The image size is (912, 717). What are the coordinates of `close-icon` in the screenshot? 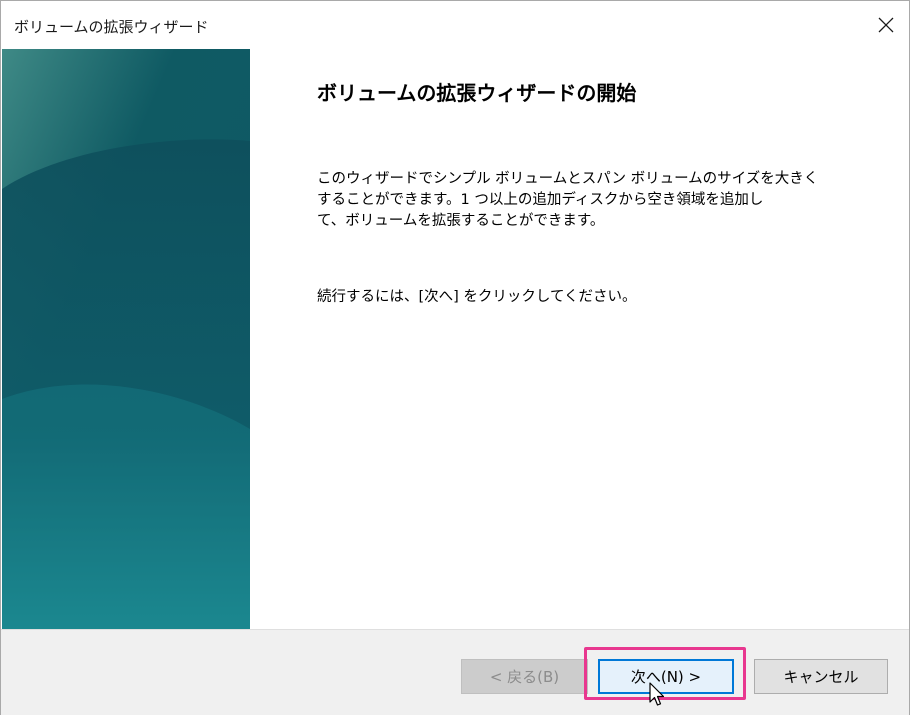 It's located at (886, 25).